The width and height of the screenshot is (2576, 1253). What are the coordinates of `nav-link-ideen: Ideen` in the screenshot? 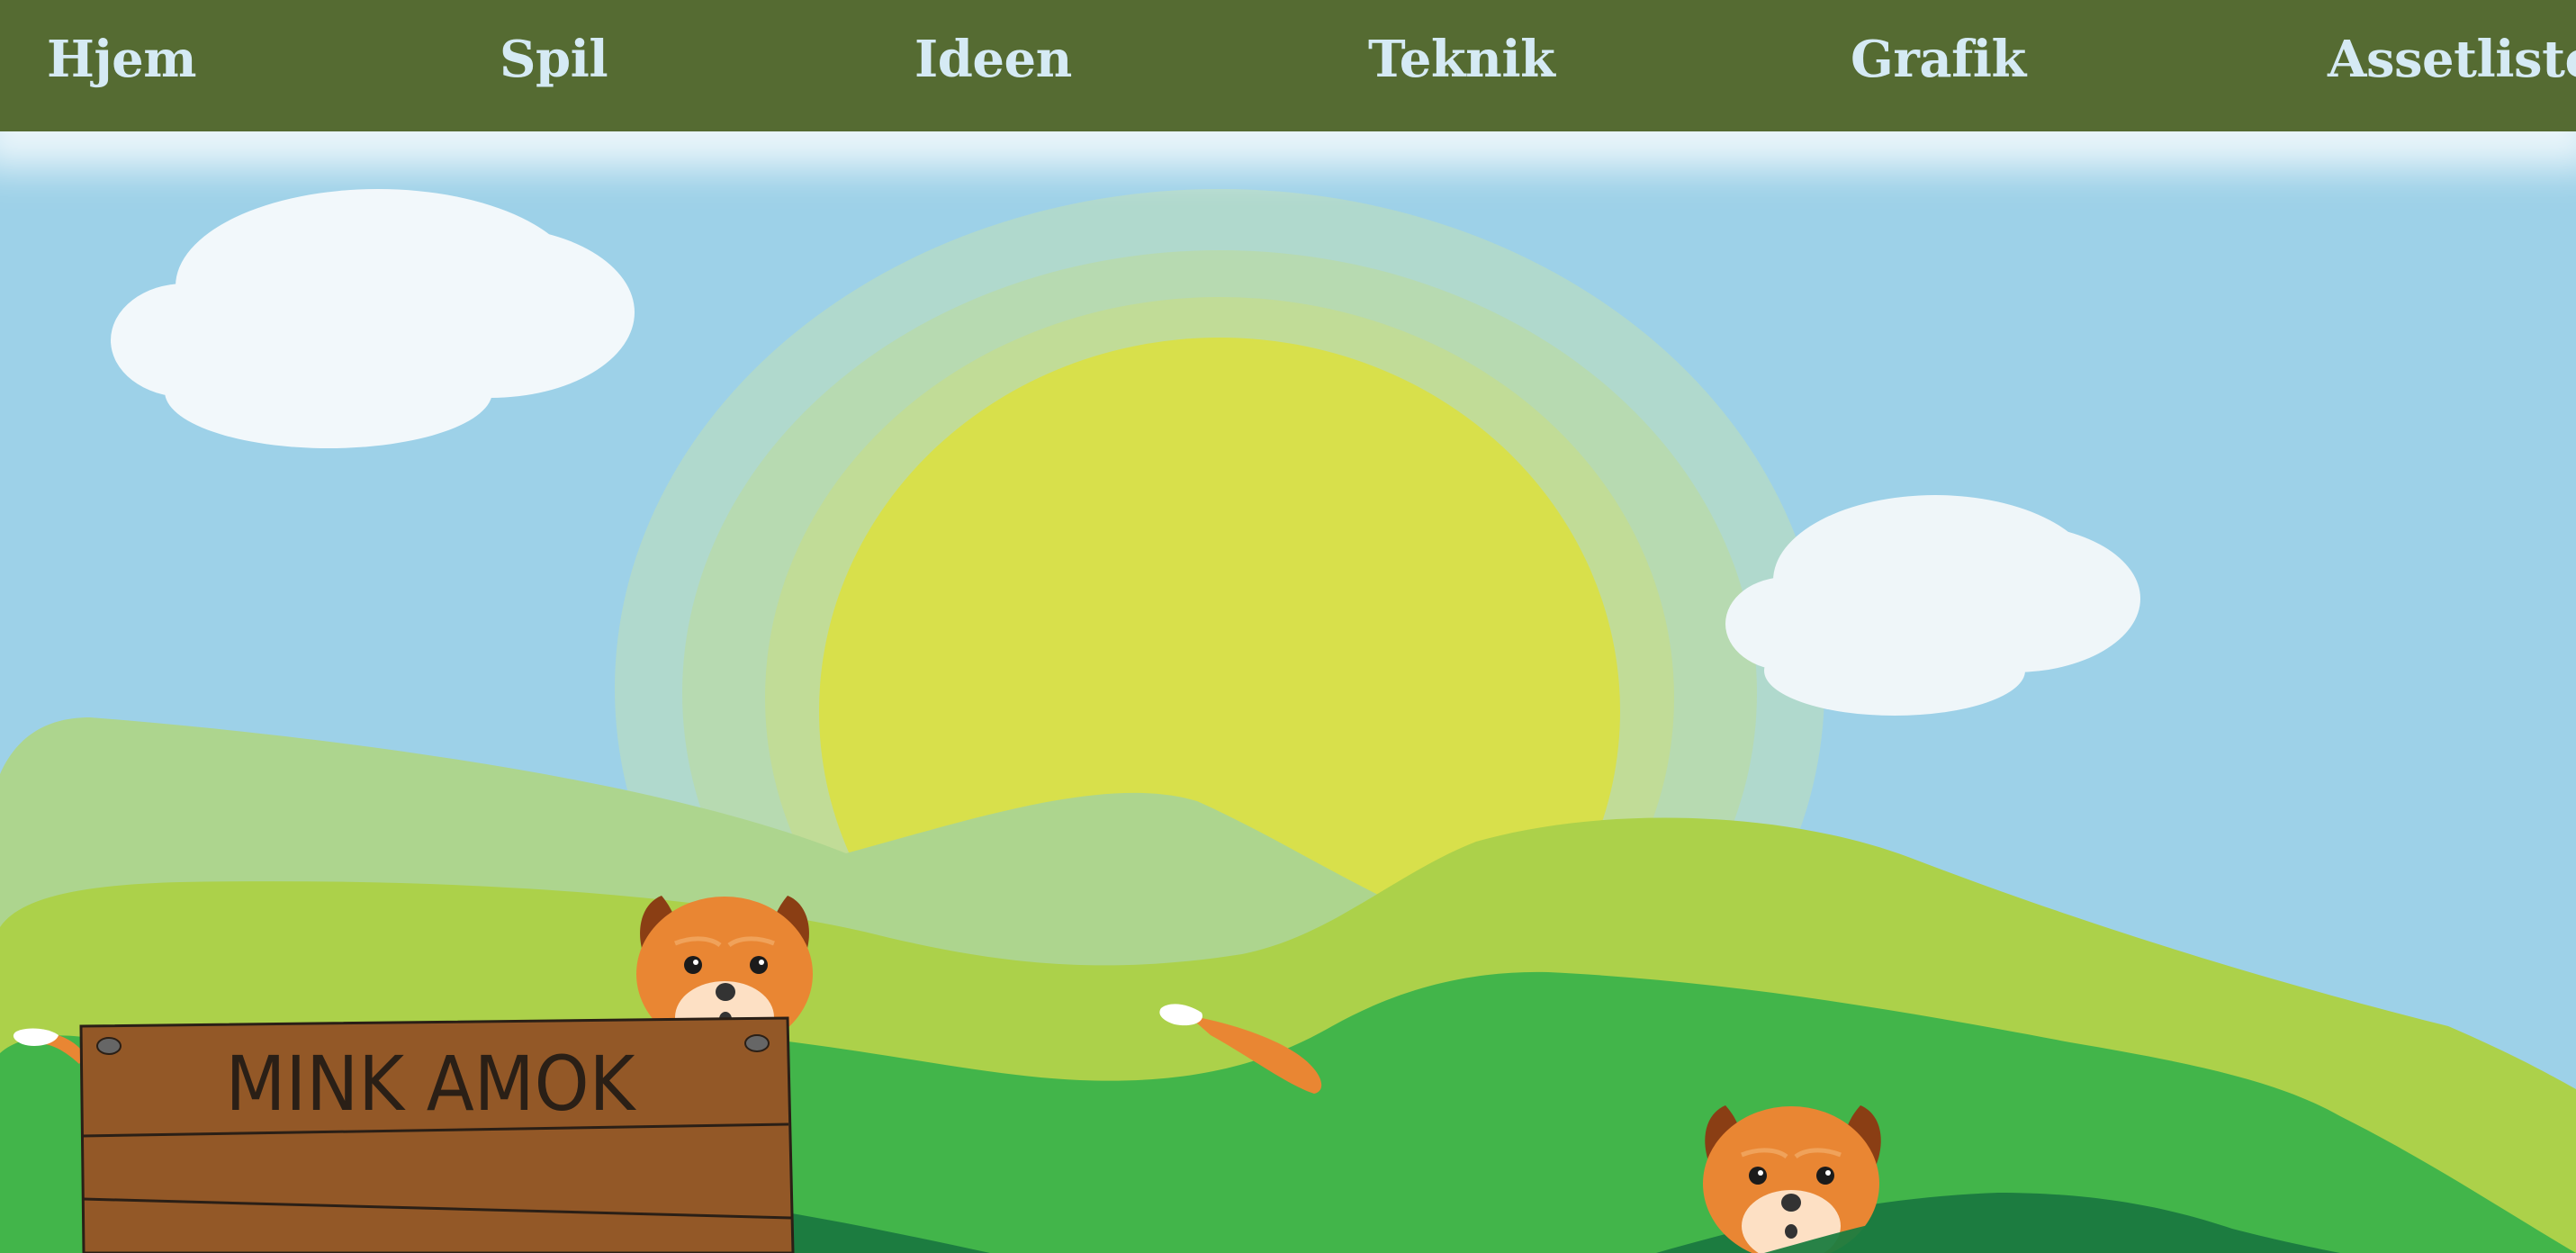 It's located at (993, 60).